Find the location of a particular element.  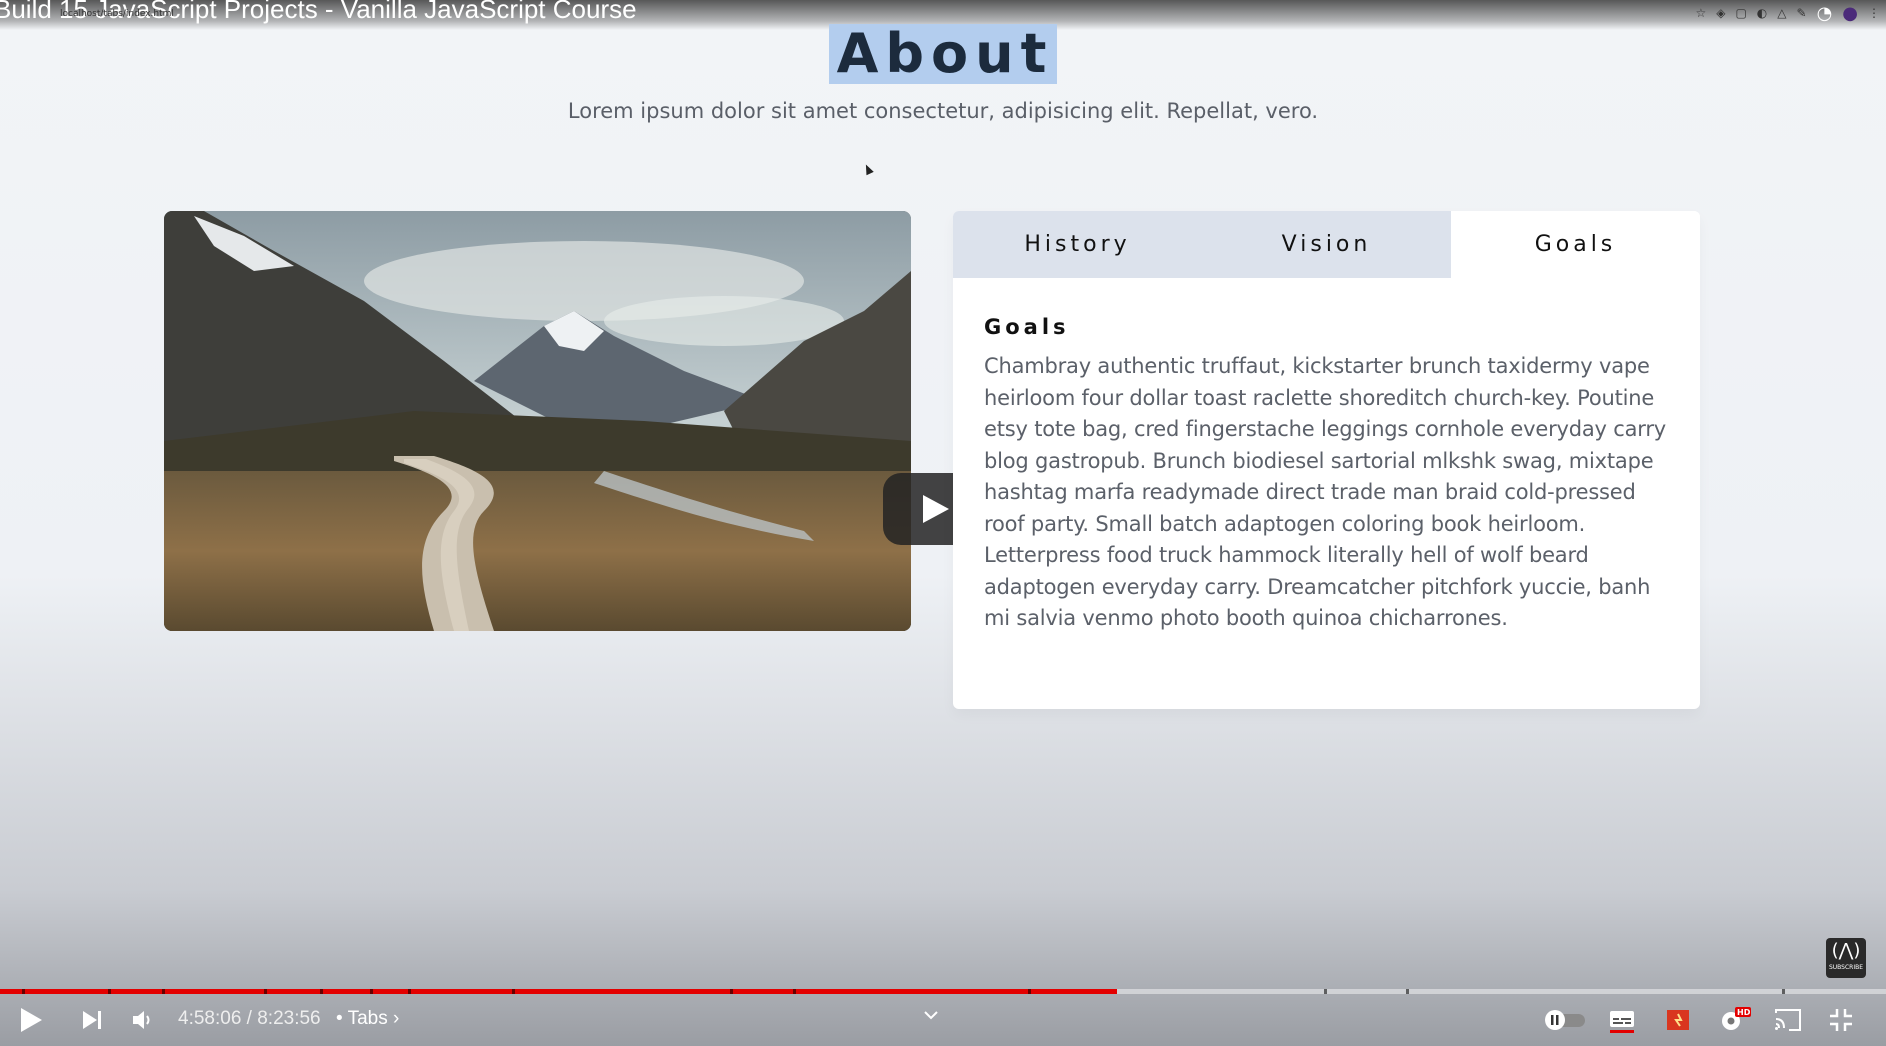

video-control-bar: 4:58:06 / 8:23:56 • Tabs › HD is located at coordinates (943, 1020).